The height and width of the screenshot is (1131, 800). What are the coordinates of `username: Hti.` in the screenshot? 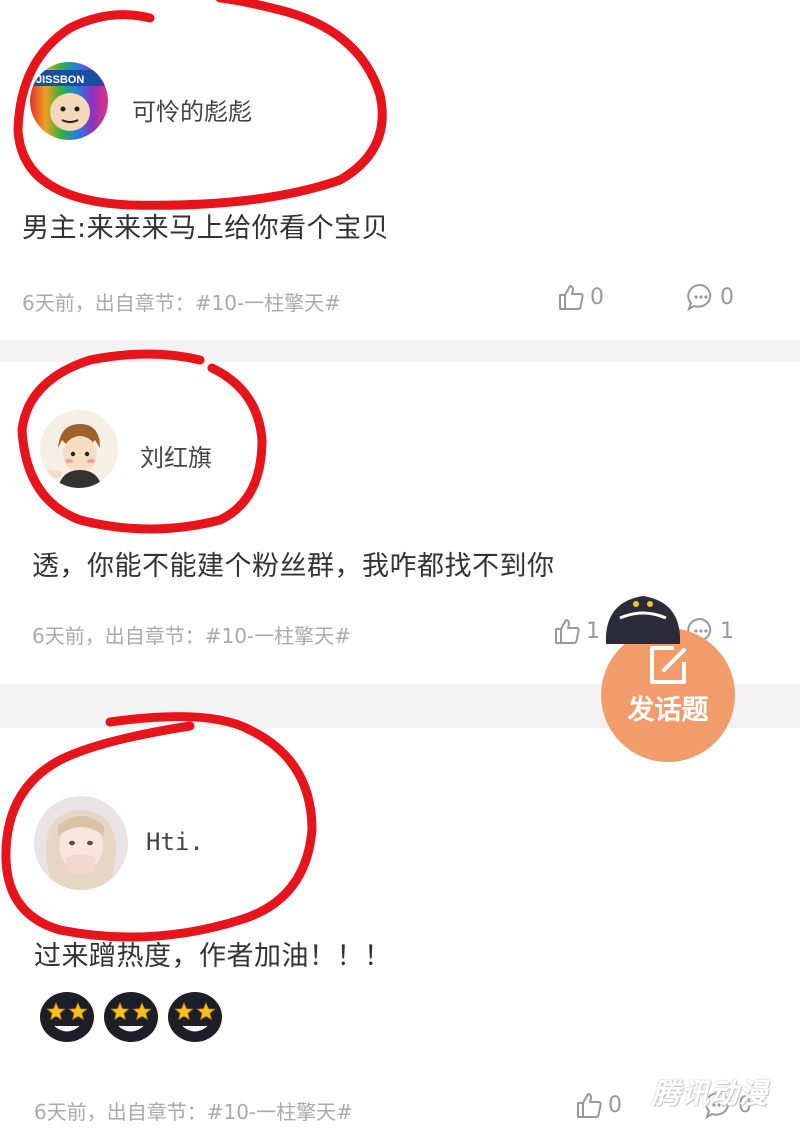 It's located at (175, 842).